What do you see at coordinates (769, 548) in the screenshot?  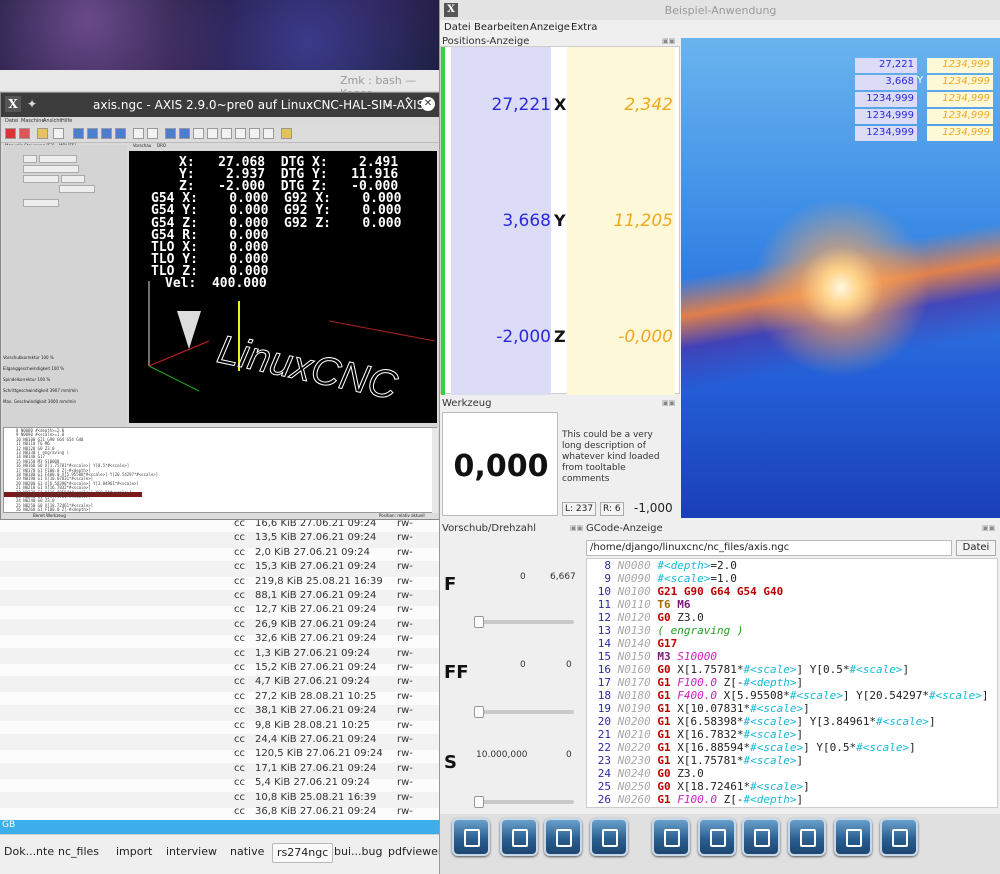 I see `gcode-path-field: /home/django/linuxcnc/nc_files/axis.ngc` at bounding box center [769, 548].